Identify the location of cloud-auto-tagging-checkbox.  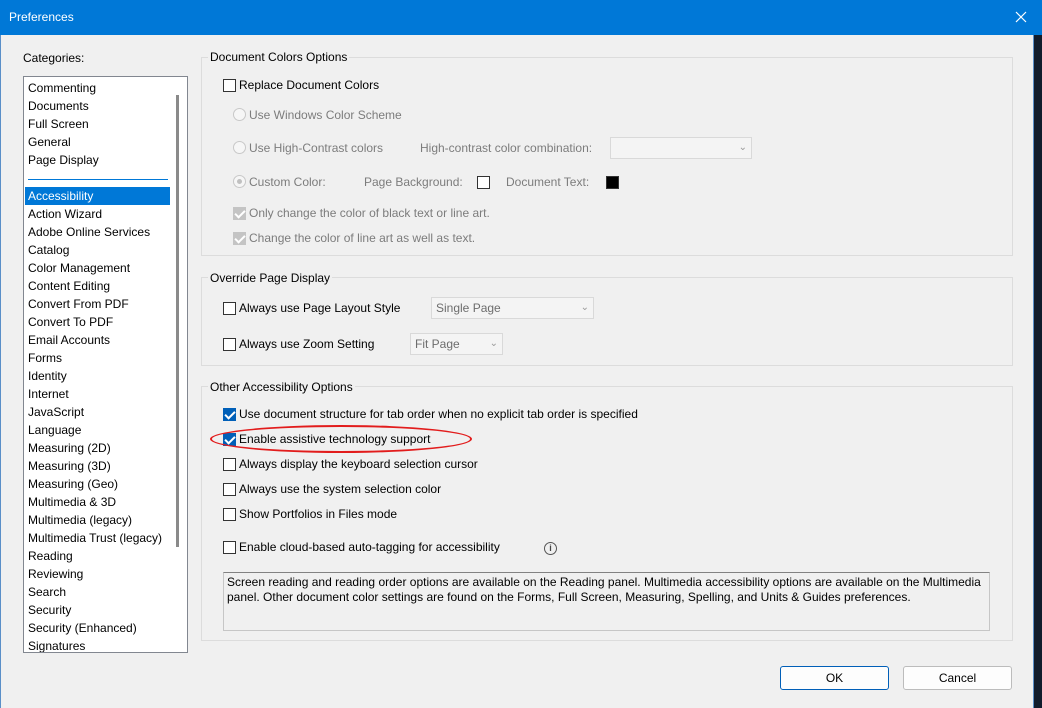
(229, 547).